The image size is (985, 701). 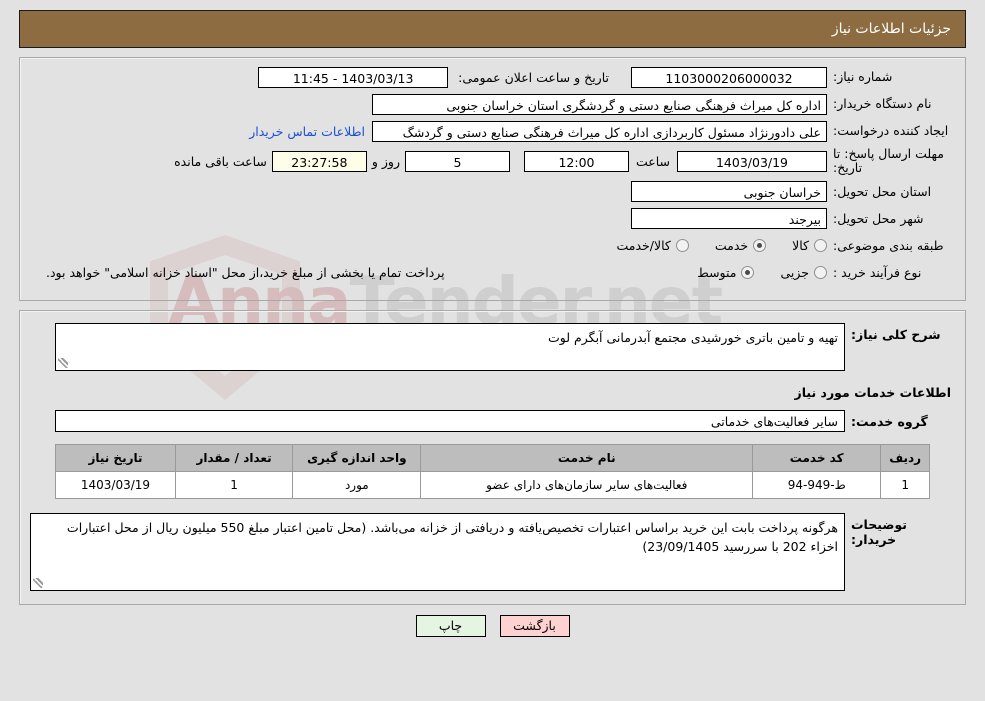 What do you see at coordinates (817, 485) in the screenshot?
I see `cell-code: ط-949-94` at bounding box center [817, 485].